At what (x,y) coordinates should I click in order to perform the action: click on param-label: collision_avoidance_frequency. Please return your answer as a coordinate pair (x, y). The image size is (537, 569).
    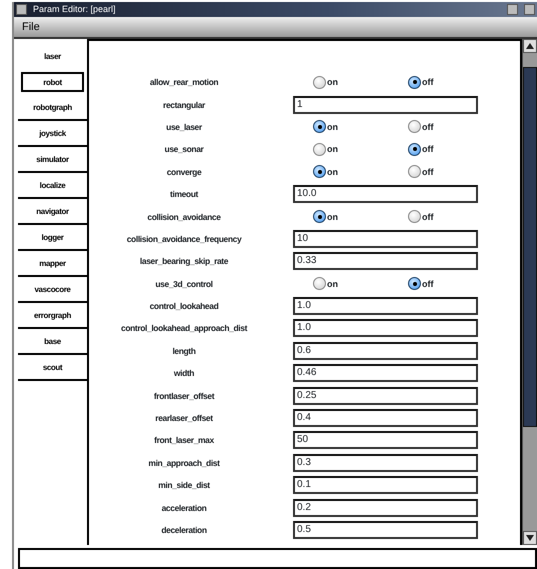
    Looking at the image, I should click on (184, 239).